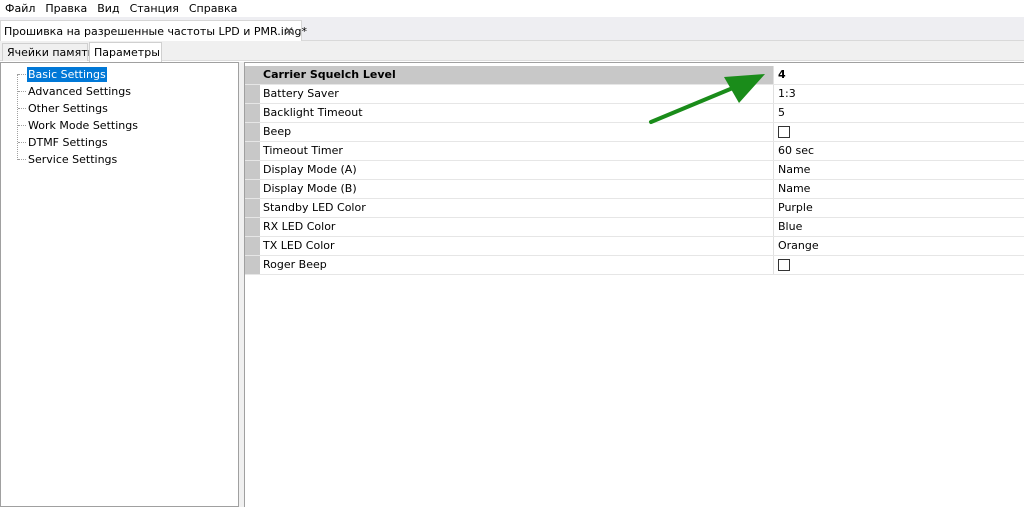 This screenshot has width=1024, height=507. What do you see at coordinates (899, 208) in the screenshot?
I see `property-value: Purple` at bounding box center [899, 208].